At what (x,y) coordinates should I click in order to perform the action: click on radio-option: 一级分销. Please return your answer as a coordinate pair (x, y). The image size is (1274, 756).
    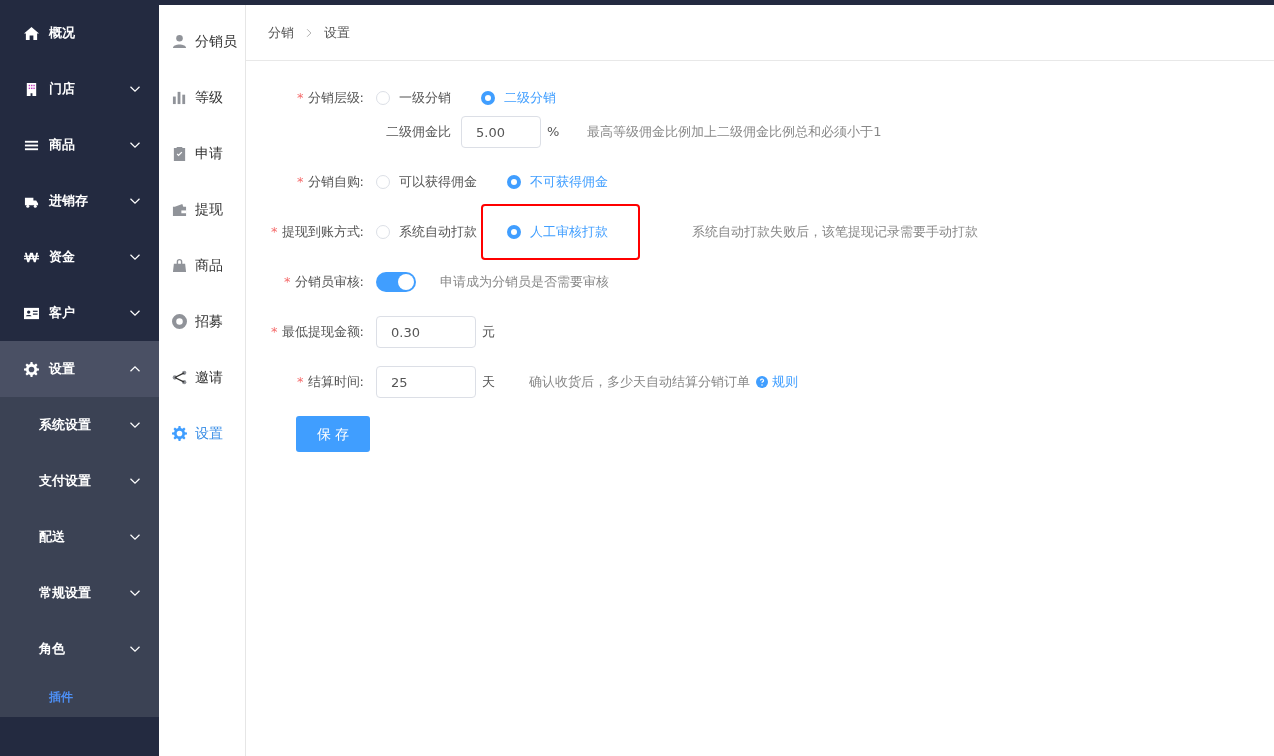
    Looking at the image, I should click on (413, 98).